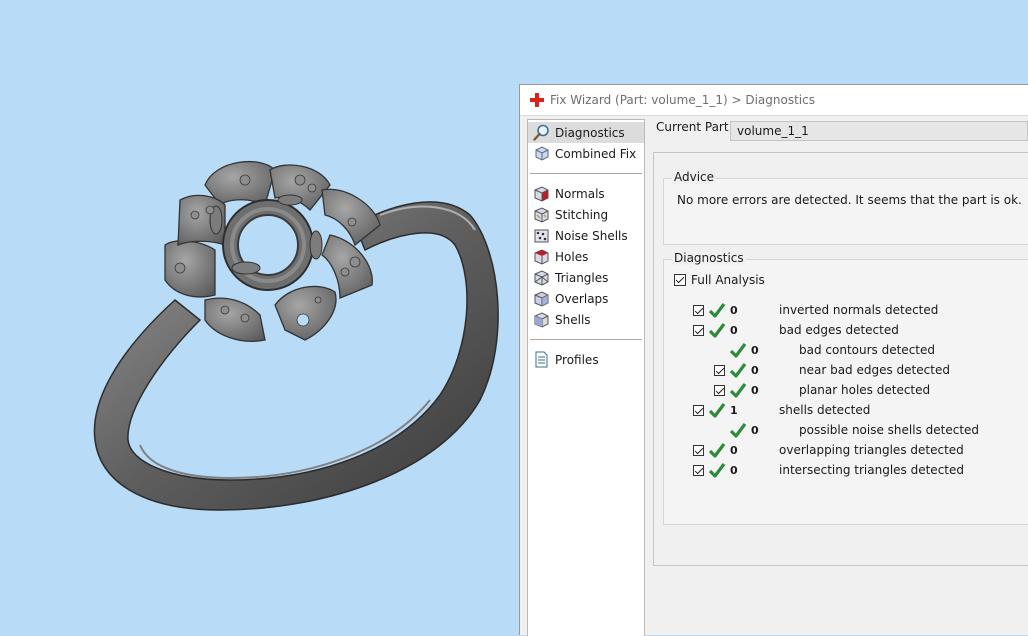 The width and height of the screenshot is (1028, 636). I want to click on diag-row-overlapping-triangles: 0 overlapping triangles detected, so click(828, 450).